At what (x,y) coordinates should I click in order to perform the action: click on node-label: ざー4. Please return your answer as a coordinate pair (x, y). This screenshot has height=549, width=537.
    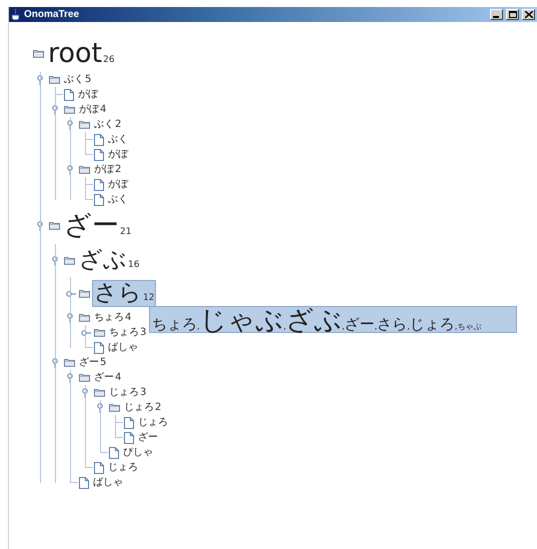
    Looking at the image, I should click on (108, 377).